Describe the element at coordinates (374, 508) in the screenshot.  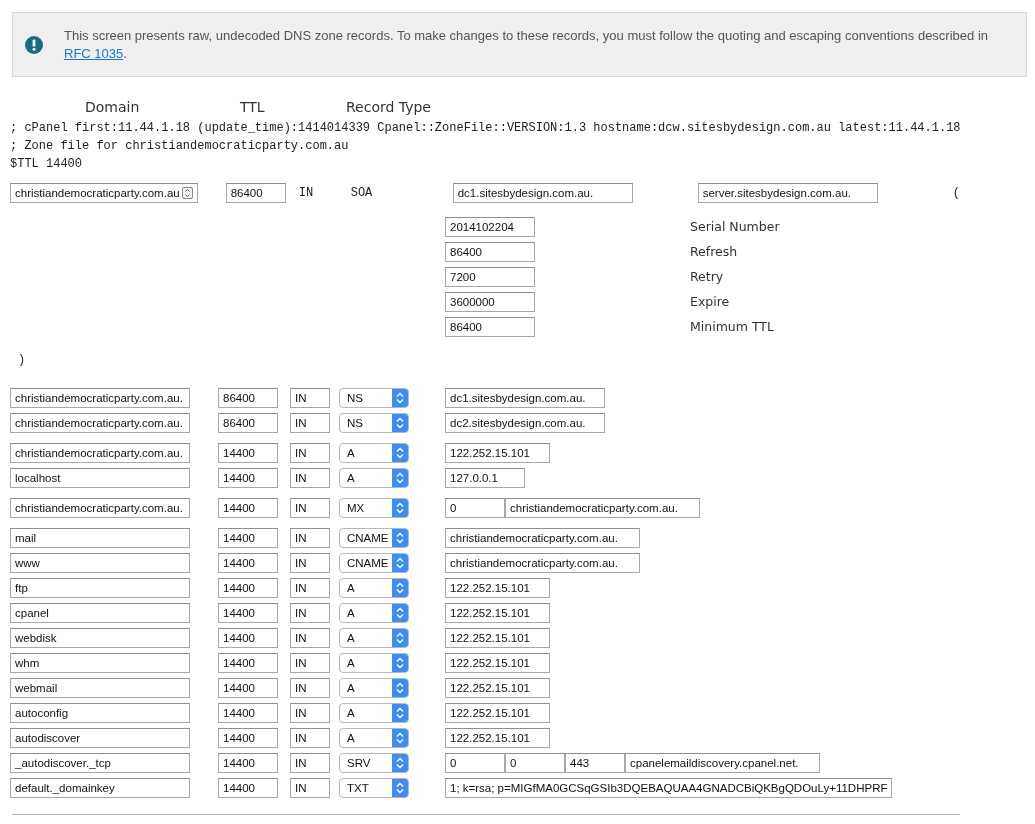
I see `record-type-select: MX` at that location.